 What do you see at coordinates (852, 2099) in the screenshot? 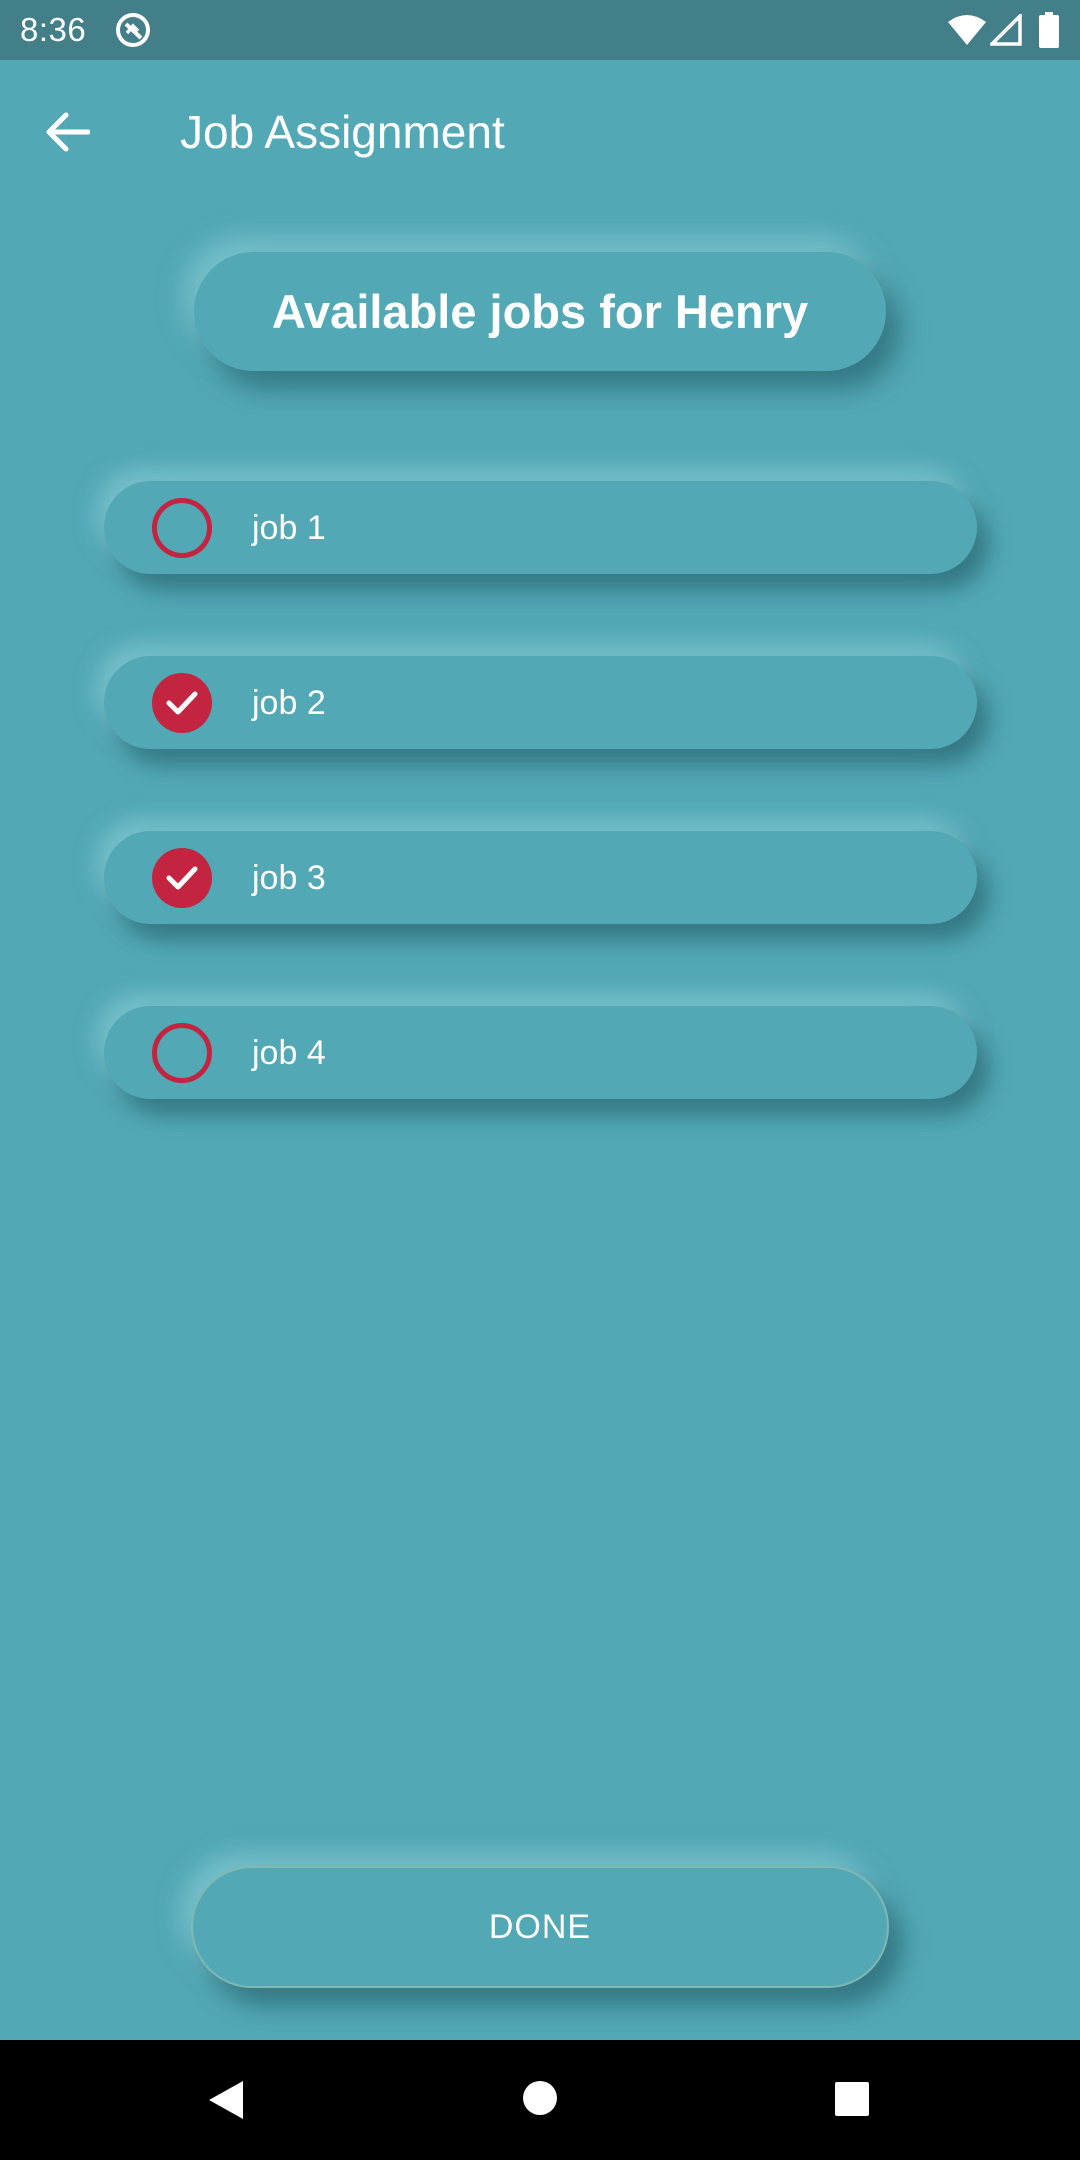
I see `nav-recents-square-icon` at bounding box center [852, 2099].